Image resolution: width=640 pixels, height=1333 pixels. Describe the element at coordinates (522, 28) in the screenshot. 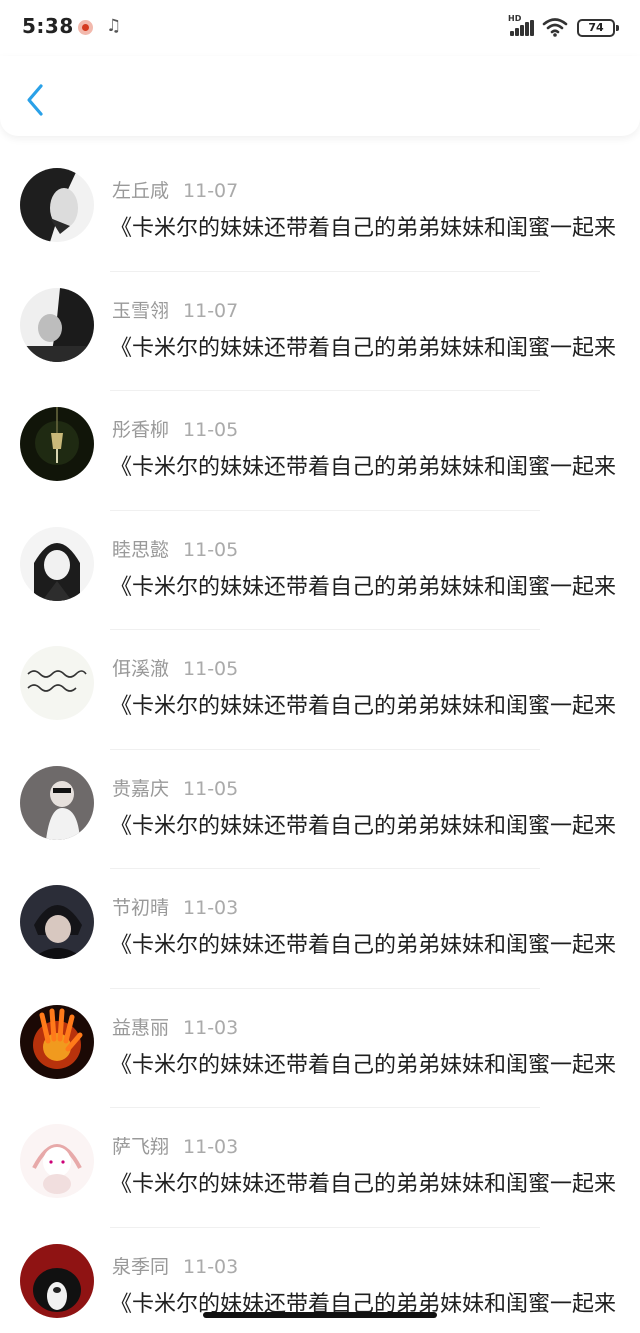

I see `signal-icon` at that location.